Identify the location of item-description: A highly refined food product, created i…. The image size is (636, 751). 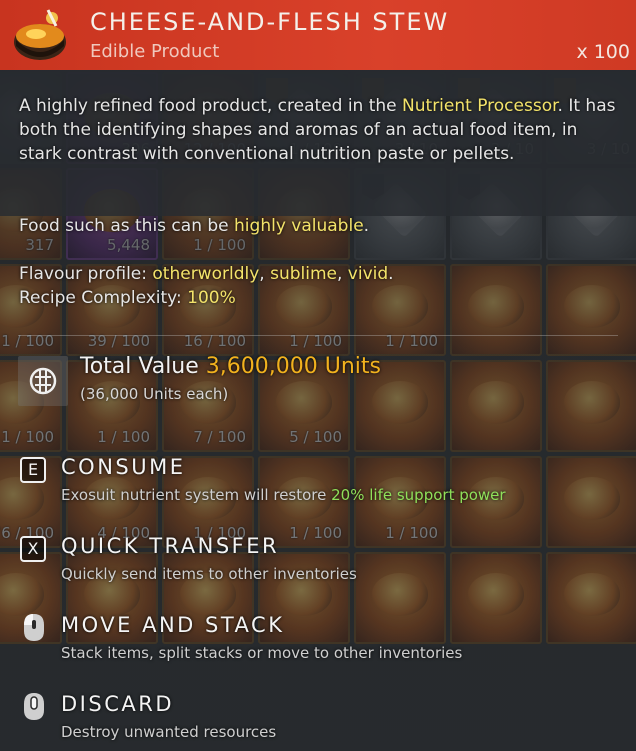
(317, 130).